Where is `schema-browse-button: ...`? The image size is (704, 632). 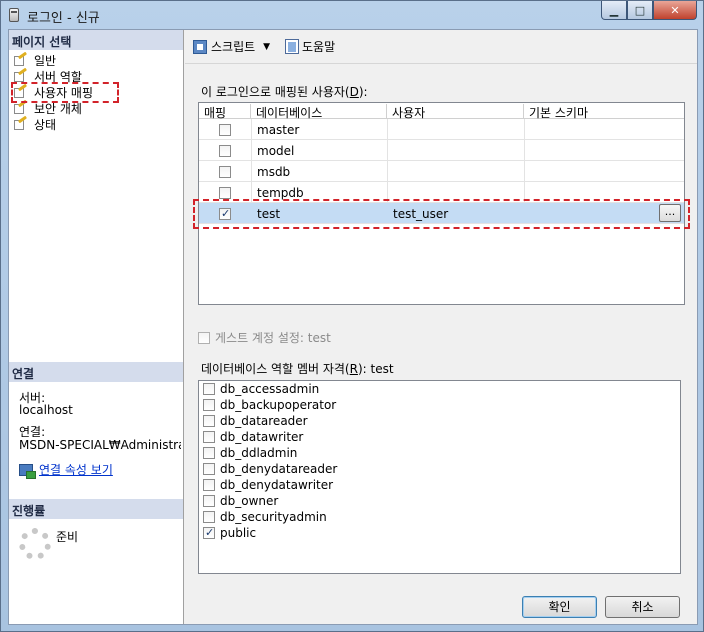
schema-browse-button: ... is located at coordinates (670, 213).